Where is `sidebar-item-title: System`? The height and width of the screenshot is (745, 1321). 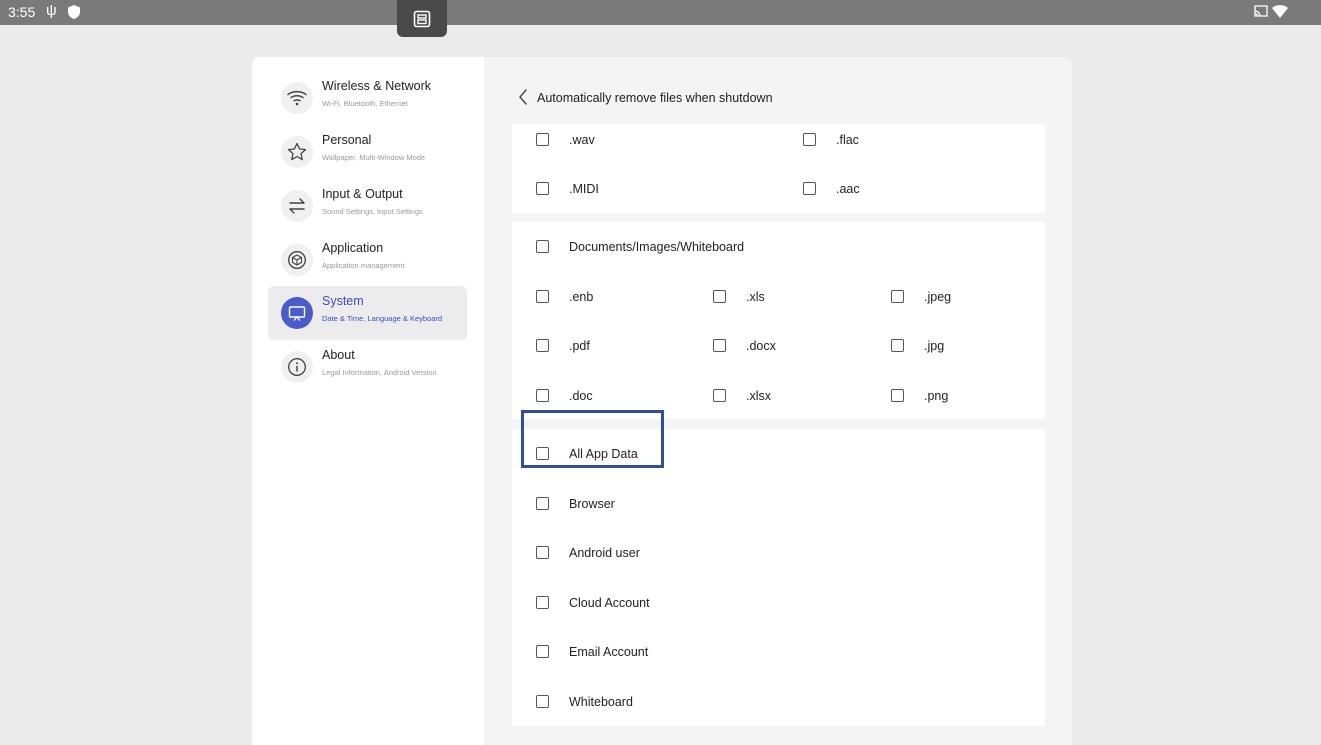
sidebar-item-title: System is located at coordinates (343, 301).